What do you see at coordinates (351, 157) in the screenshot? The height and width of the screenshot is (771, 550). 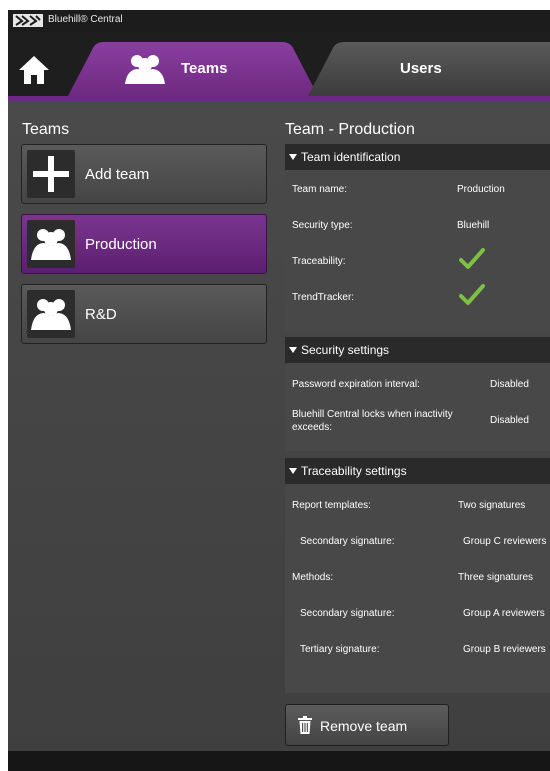 I see `section-header-label: Team identification` at bounding box center [351, 157].